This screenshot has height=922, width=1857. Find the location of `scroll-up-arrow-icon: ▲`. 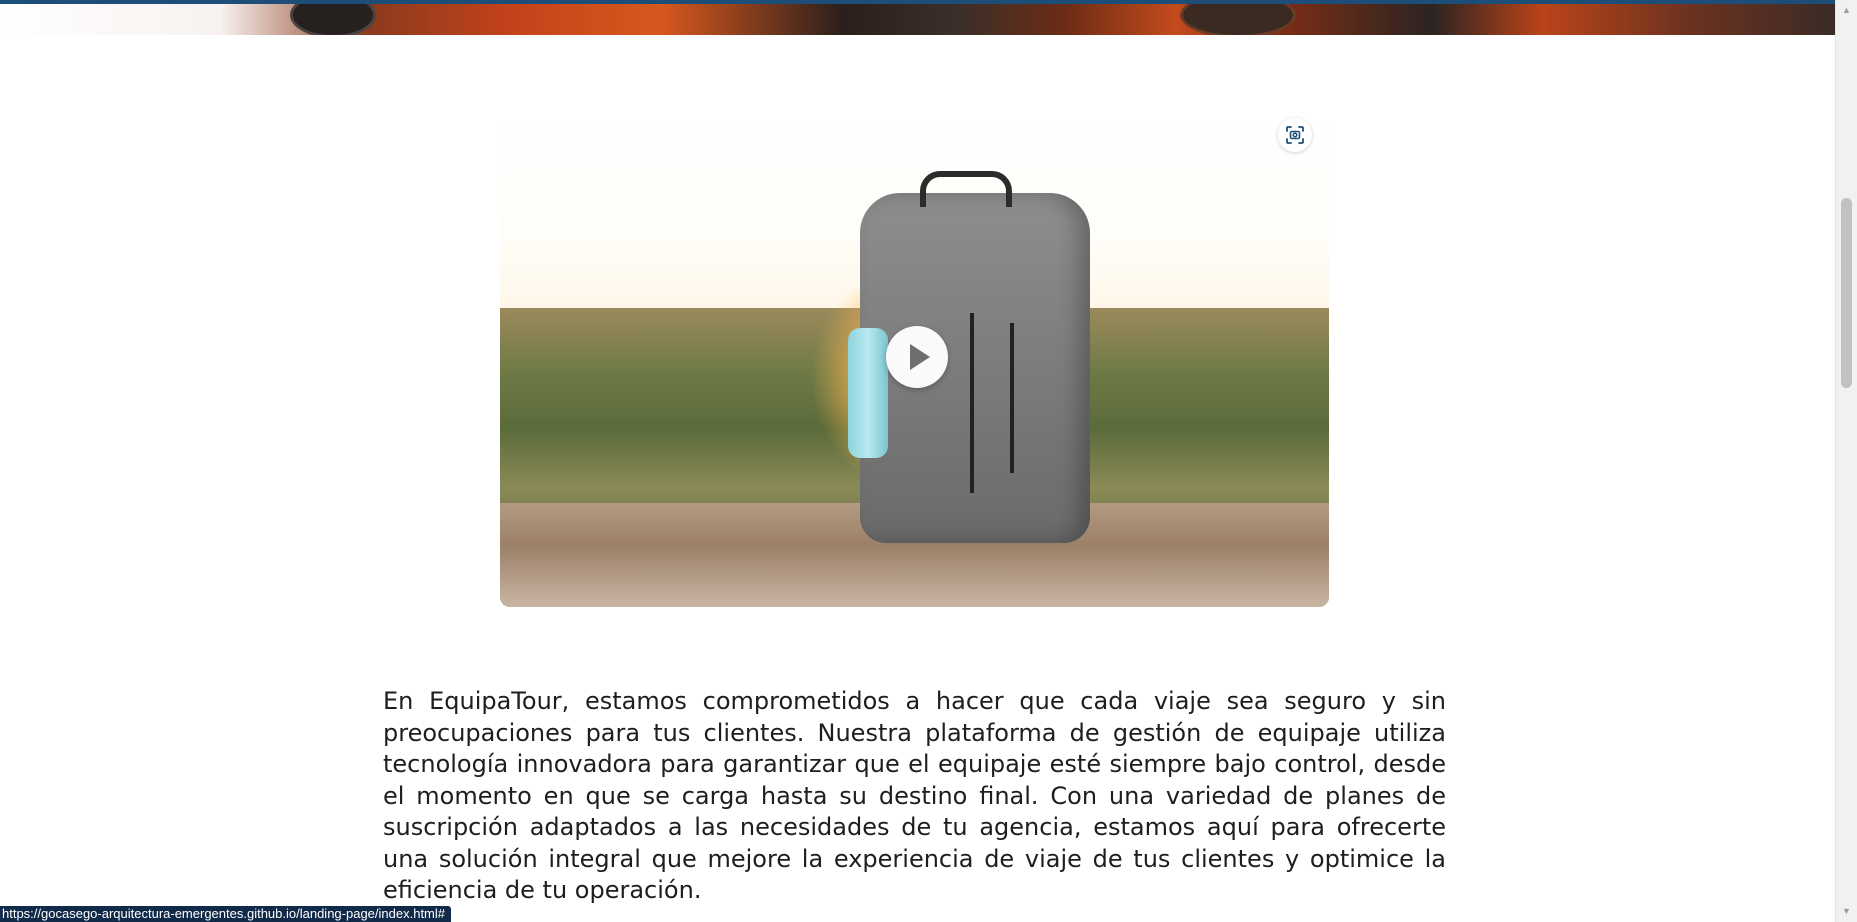

scroll-up-arrow-icon: ▲ is located at coordinates (1846, 10).